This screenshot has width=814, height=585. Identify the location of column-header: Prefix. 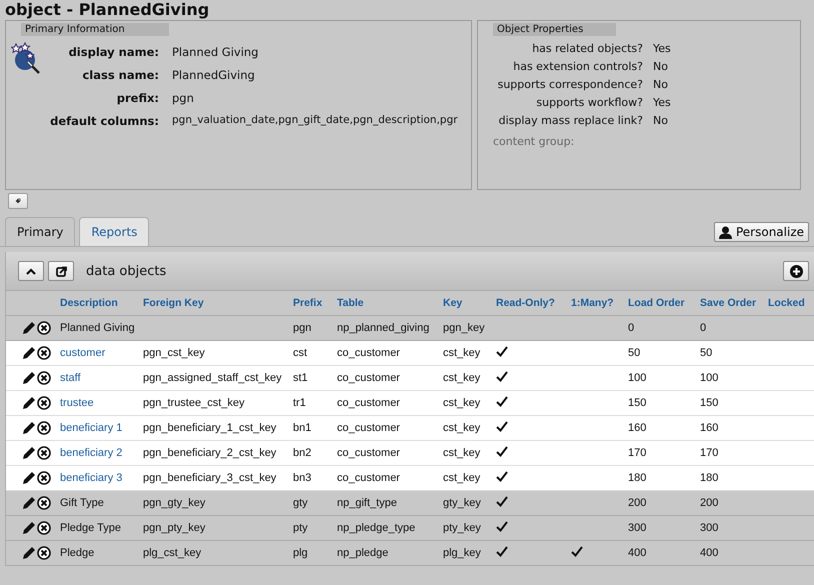
(307, 303).